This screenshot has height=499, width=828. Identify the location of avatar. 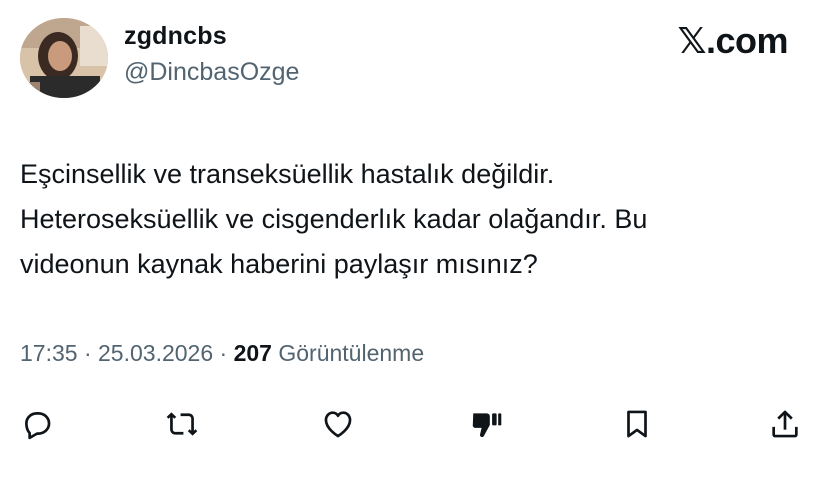
(64, 58).